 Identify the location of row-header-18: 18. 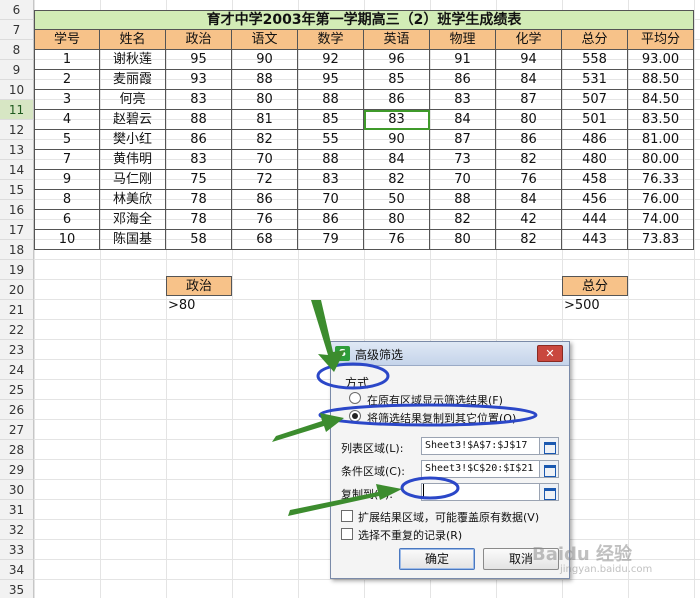
(17, 250).